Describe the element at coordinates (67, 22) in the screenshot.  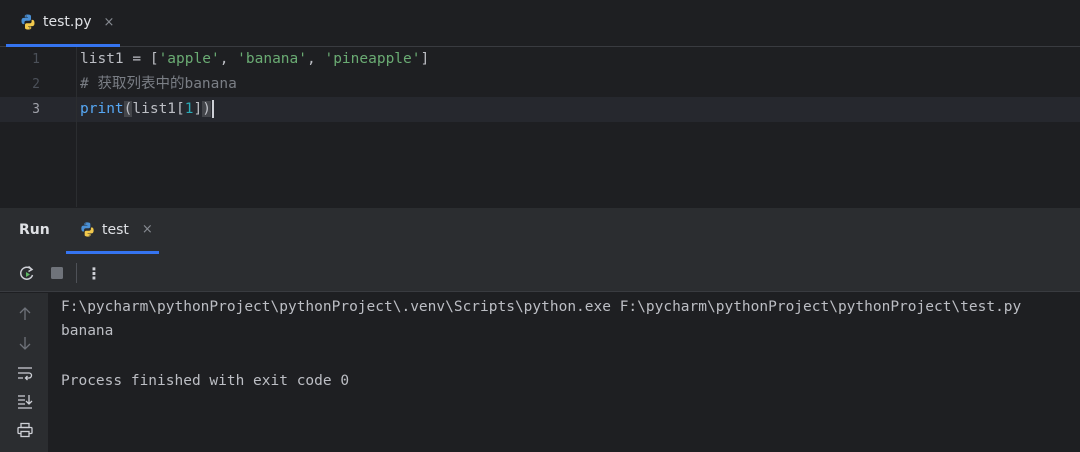
I see `tab-label: test.py` at that location.